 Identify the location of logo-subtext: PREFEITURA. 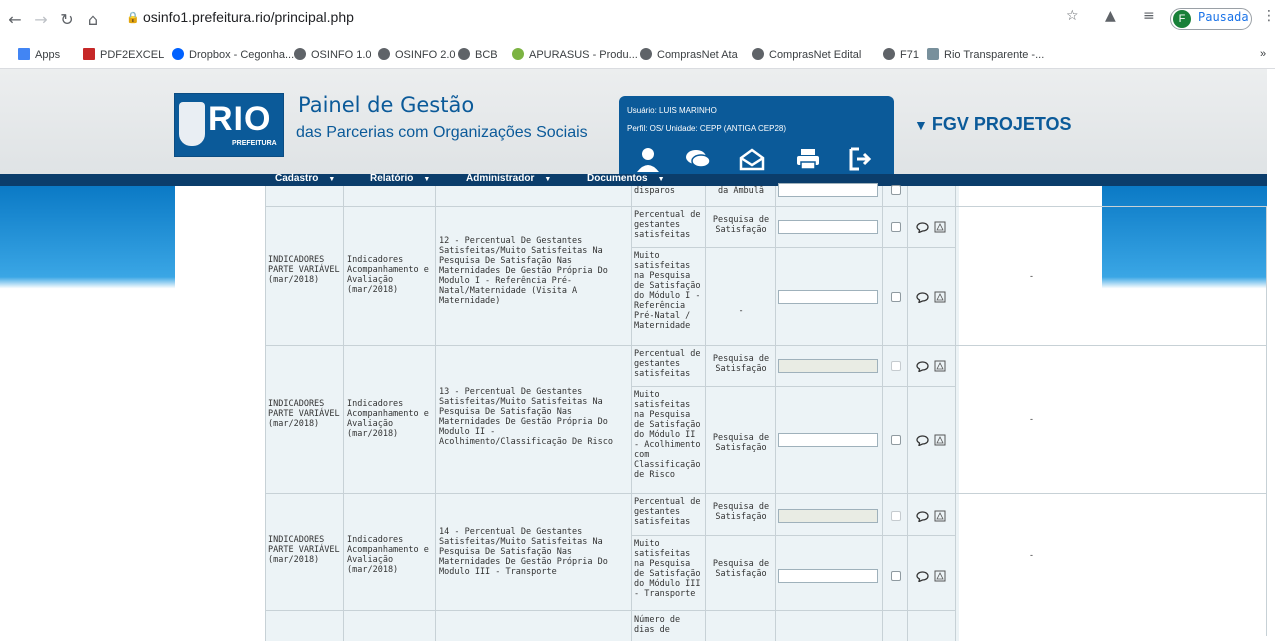
(254, 143).